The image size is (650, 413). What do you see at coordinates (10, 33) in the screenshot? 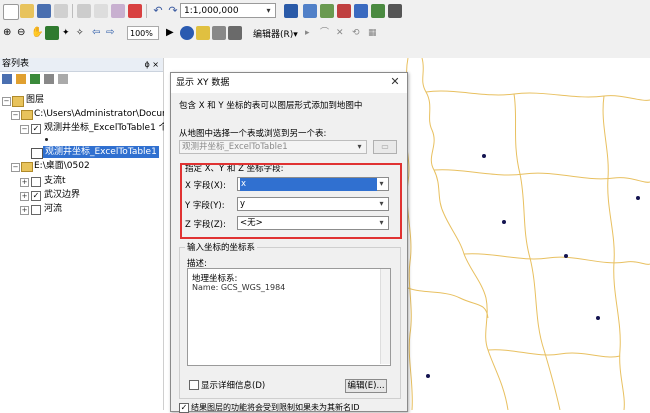
I see `zoom-in-icon: ⊕` at bounding box center [10, 33].